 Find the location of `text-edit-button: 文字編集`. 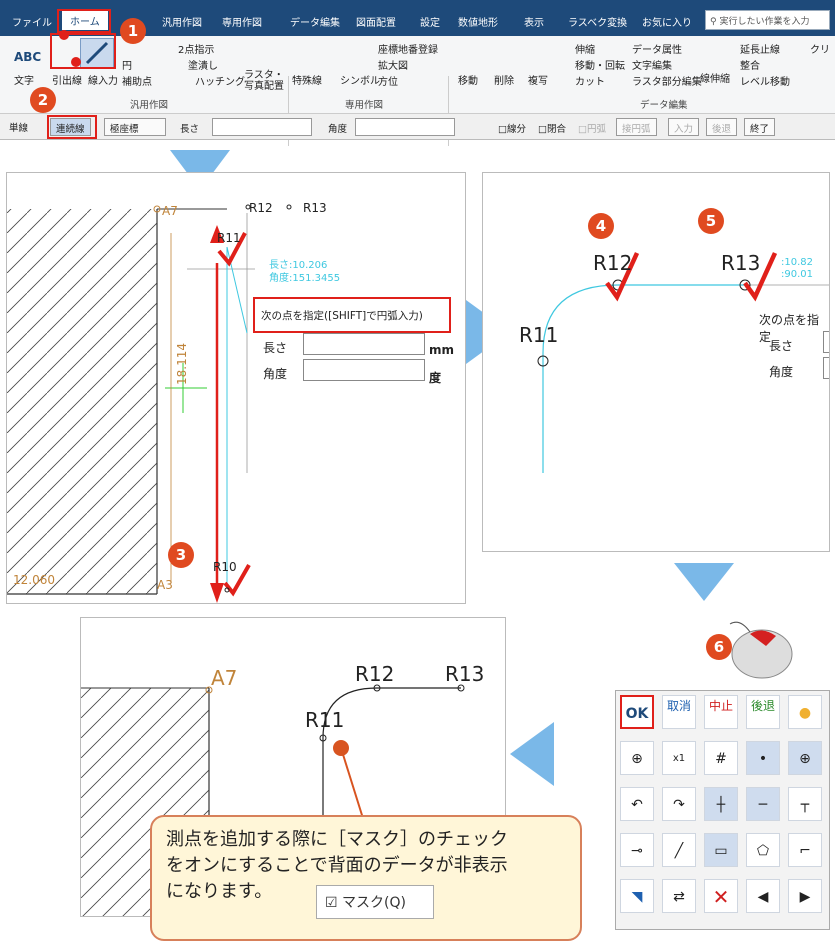

text-edit-button: 文字編集 is located at coordinates (652, 64).